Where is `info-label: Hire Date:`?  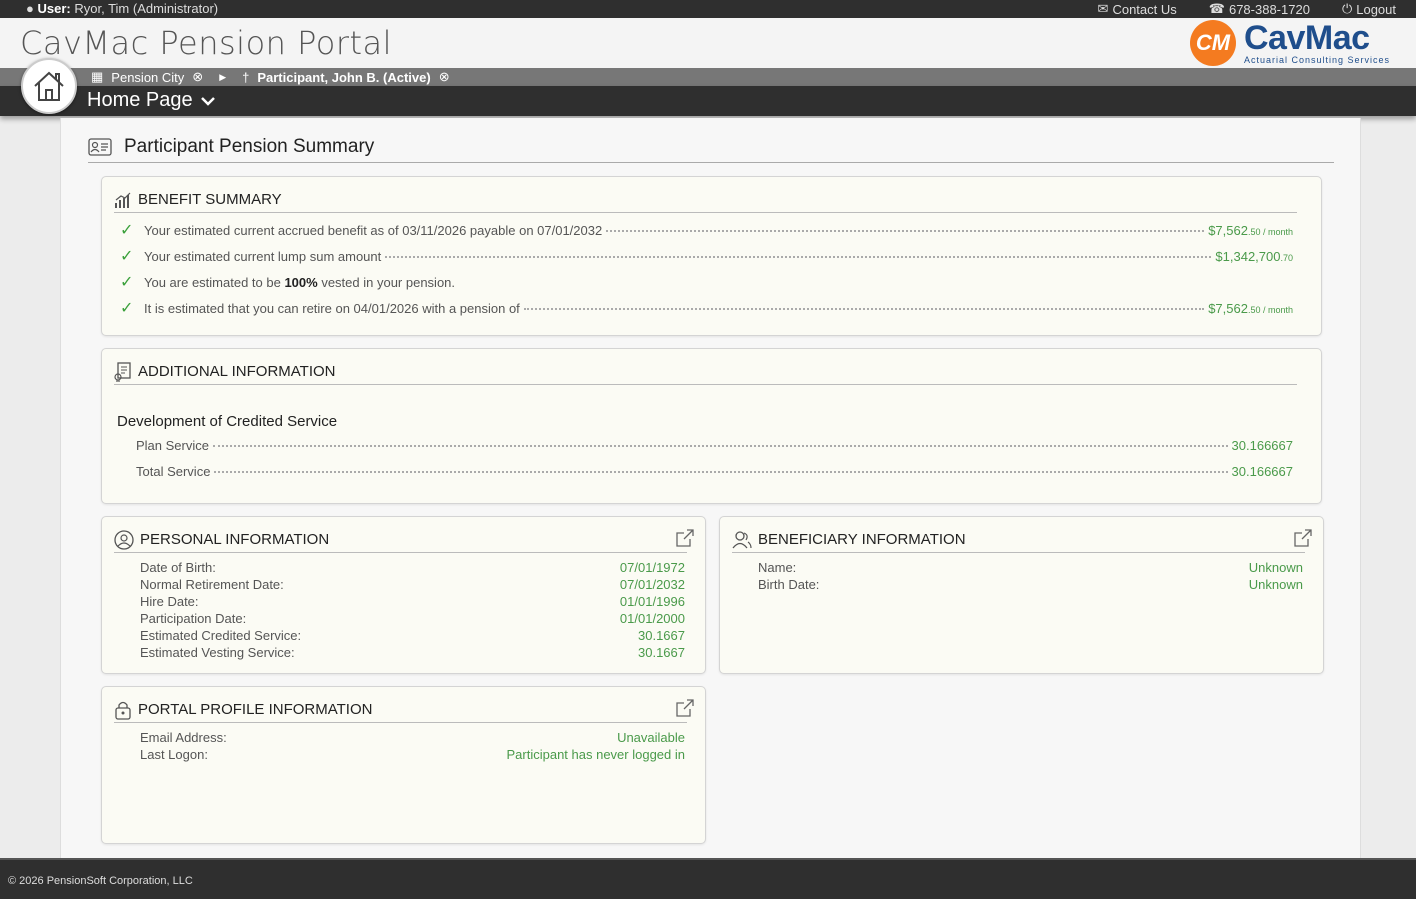 info-label: Hire Date: is located at coordinates (169, 601).